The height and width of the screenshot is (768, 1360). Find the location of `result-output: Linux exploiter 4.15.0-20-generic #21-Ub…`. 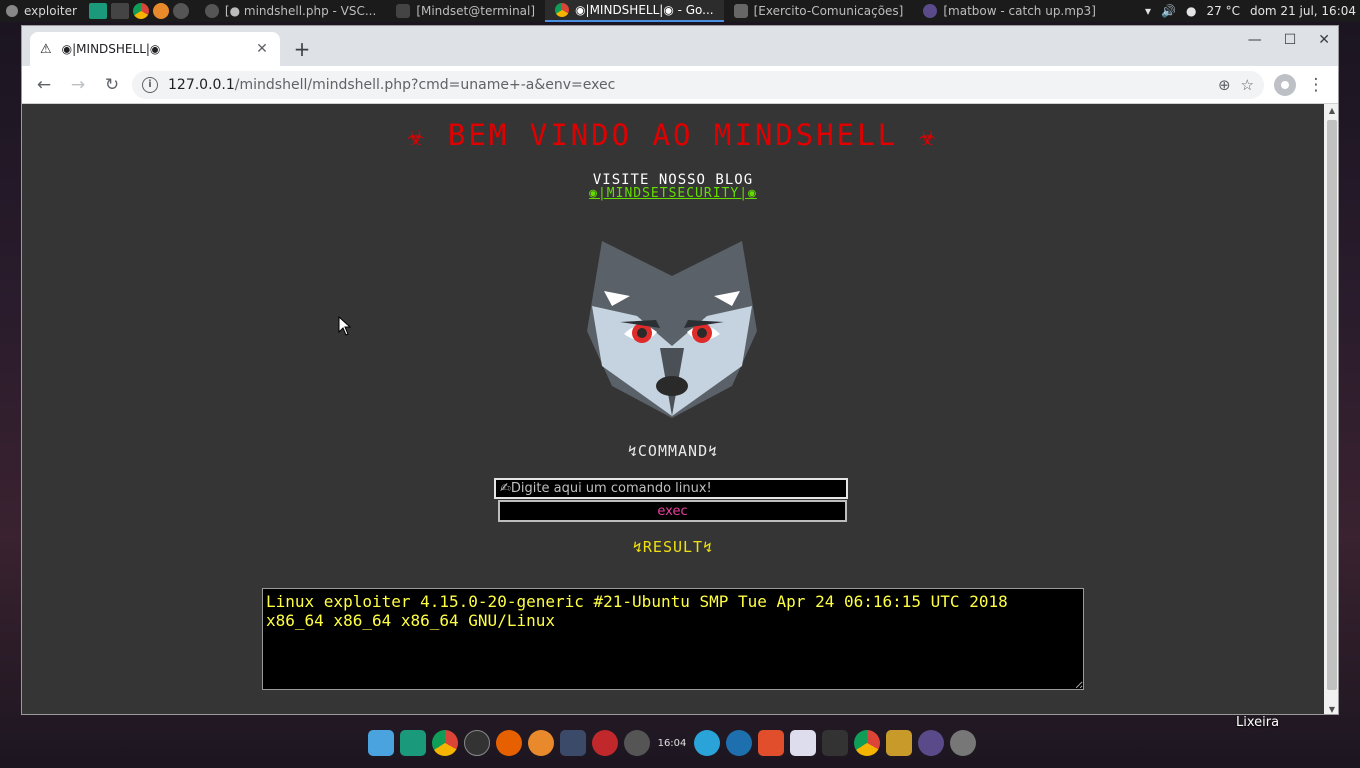

result-output: Linux exploiter 4.15.0-20-generic #21-Ub… is located at coordinates (673, 639).